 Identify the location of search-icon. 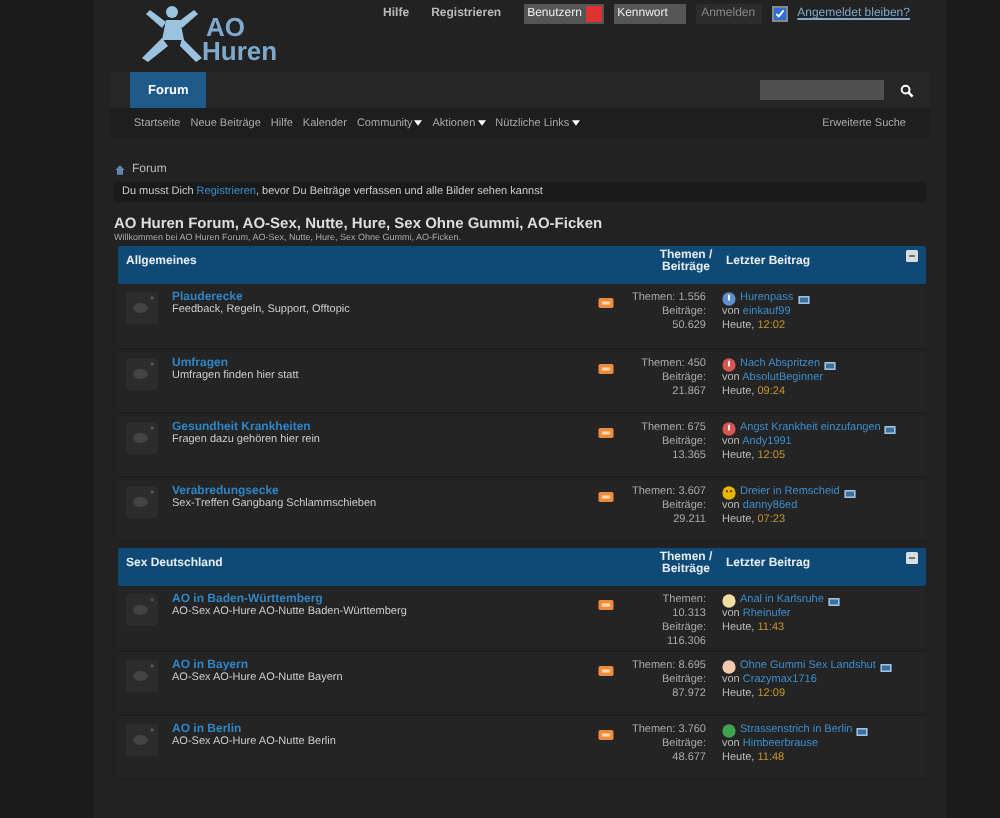
(907, 90).